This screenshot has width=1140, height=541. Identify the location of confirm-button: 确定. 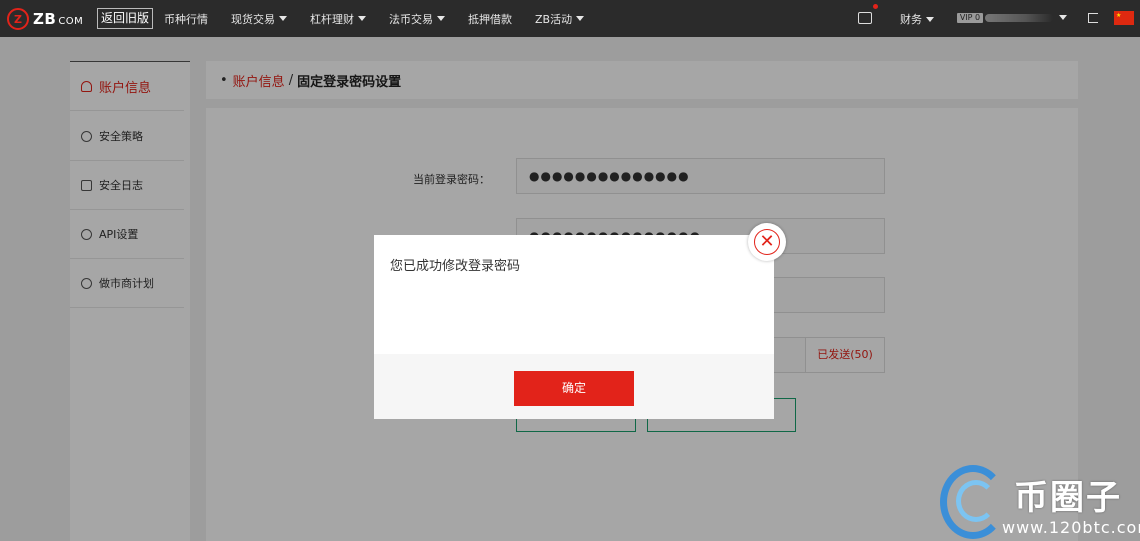
(574, 388).